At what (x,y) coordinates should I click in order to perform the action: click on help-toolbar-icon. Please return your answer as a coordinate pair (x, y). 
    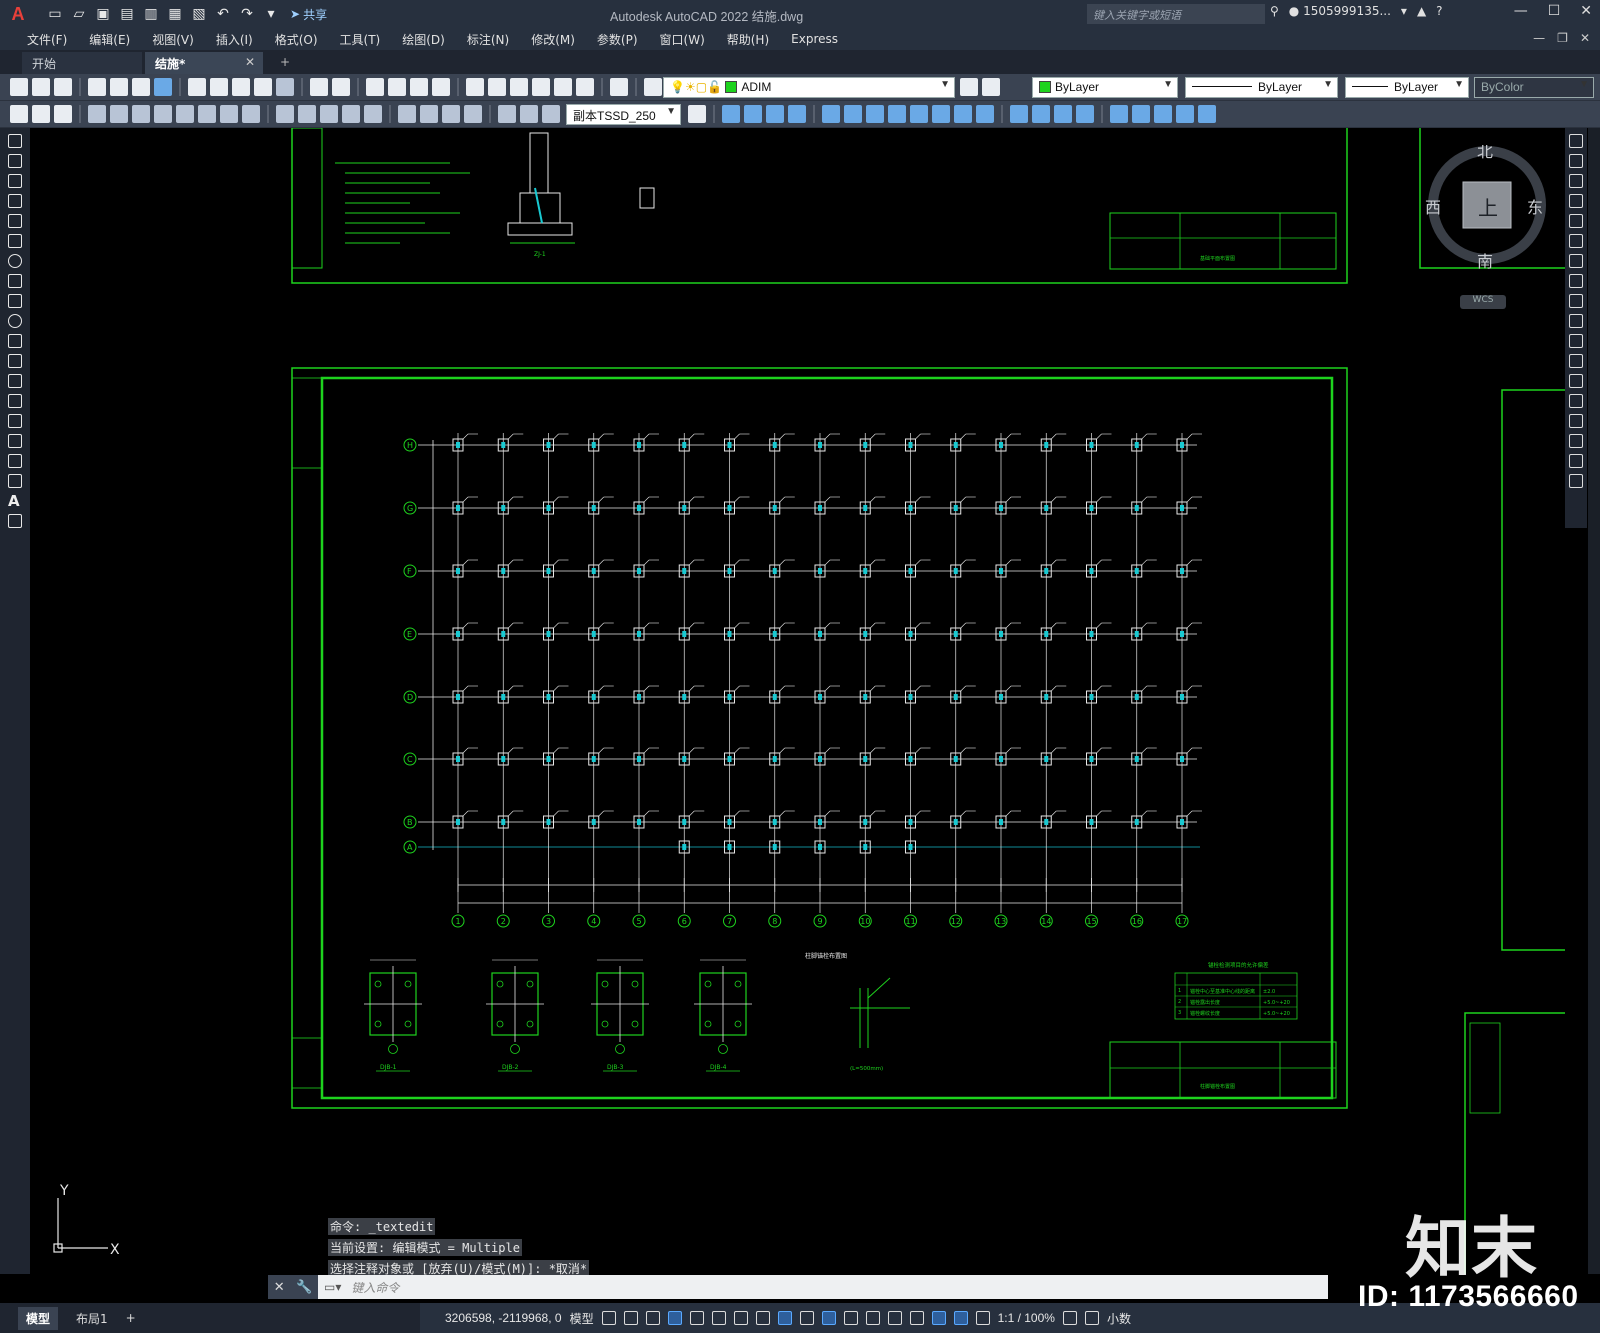
    Looking at the image, I should click on (619, 87).